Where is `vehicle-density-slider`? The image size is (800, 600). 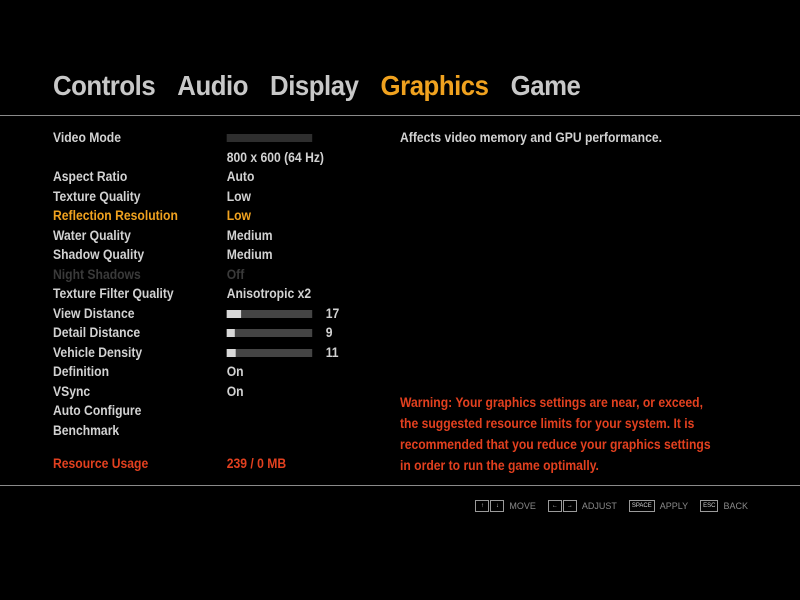
vehicle-density-slider is located at coordinates (269, 352).